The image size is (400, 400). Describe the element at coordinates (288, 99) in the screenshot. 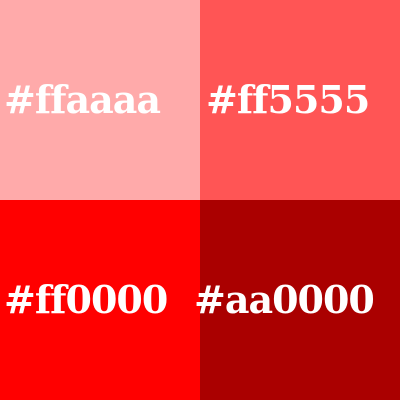

I see `swatch-hex-label: #ff5555` at that location.